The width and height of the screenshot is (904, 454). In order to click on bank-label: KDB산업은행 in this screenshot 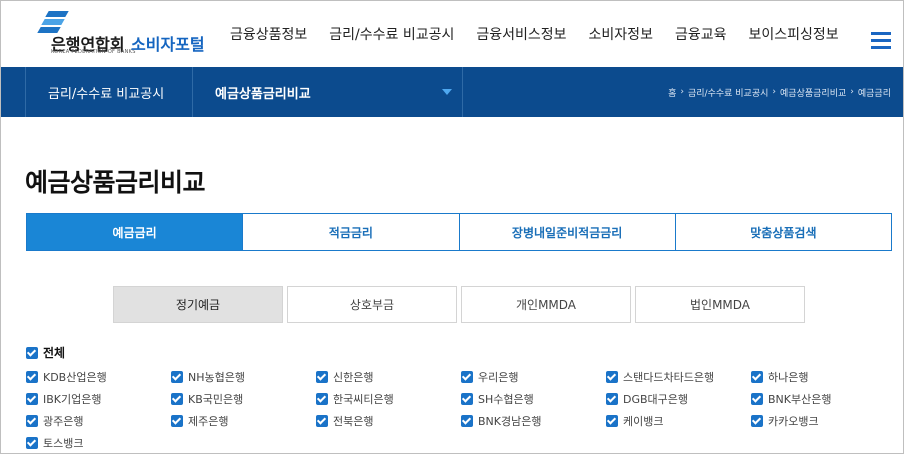, I will do `click(75, 377)`.